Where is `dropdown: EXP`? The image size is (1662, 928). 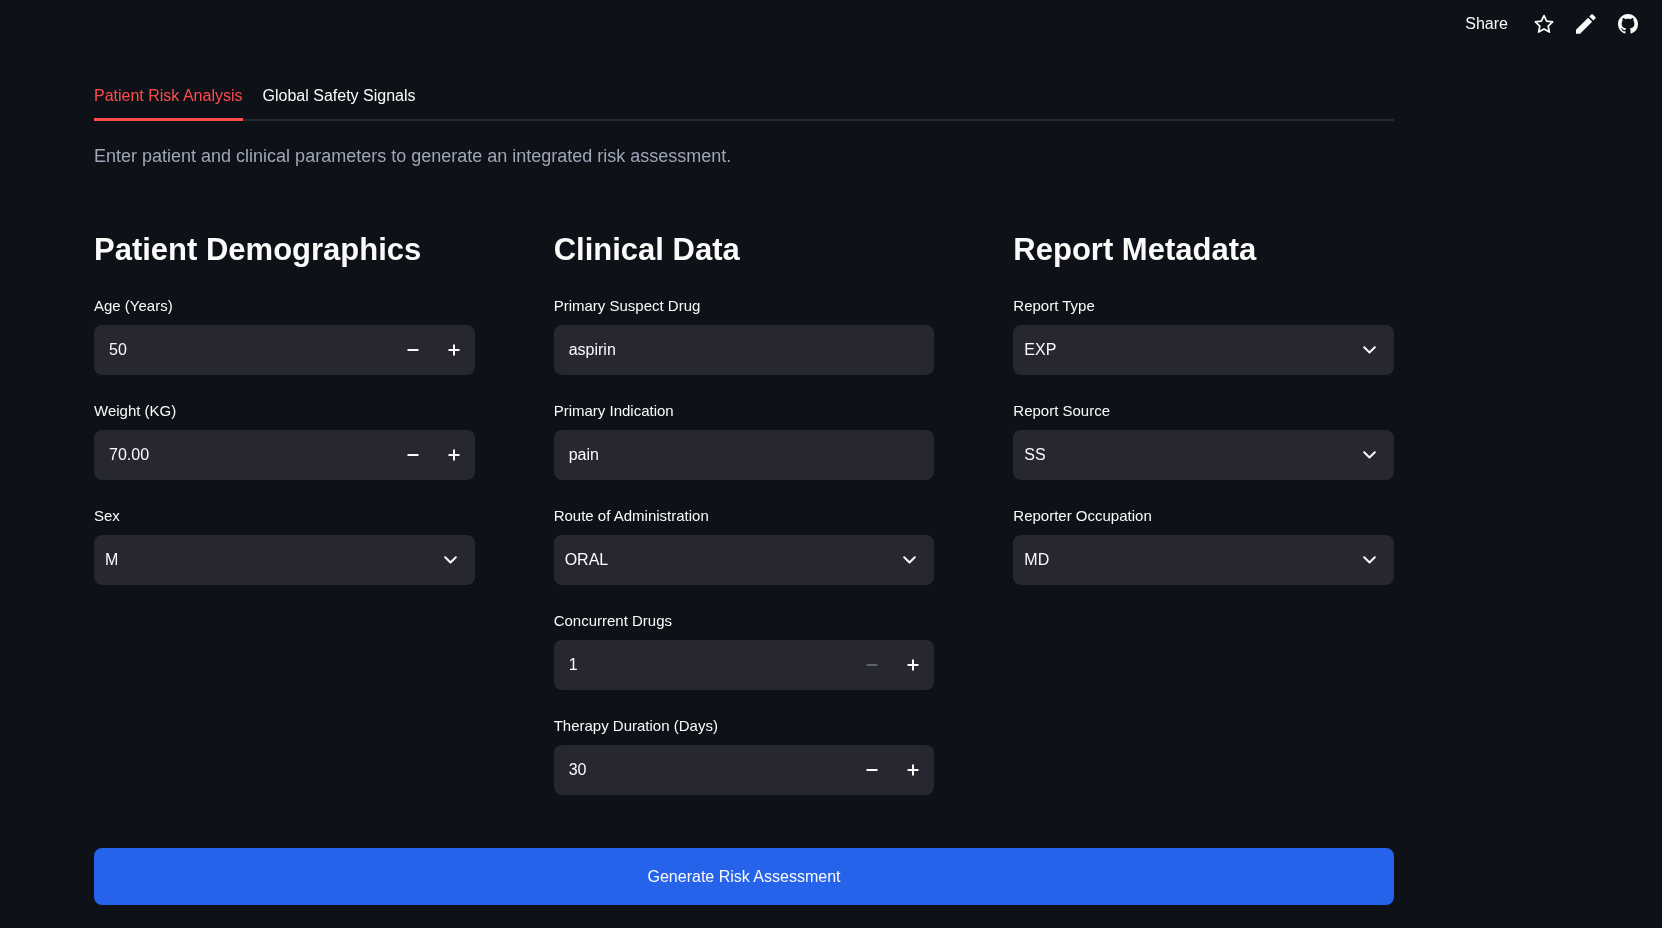 dropdown: EXP is located at coordinates (1203, 350).